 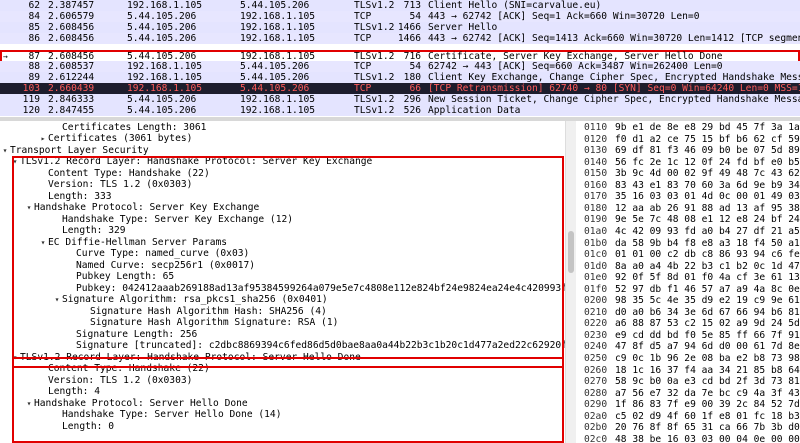 What do you see at coordinates (71, 38) in the screenshot?
I see `packet-time-cell: 2.608456` at bounding box center [71, 38].